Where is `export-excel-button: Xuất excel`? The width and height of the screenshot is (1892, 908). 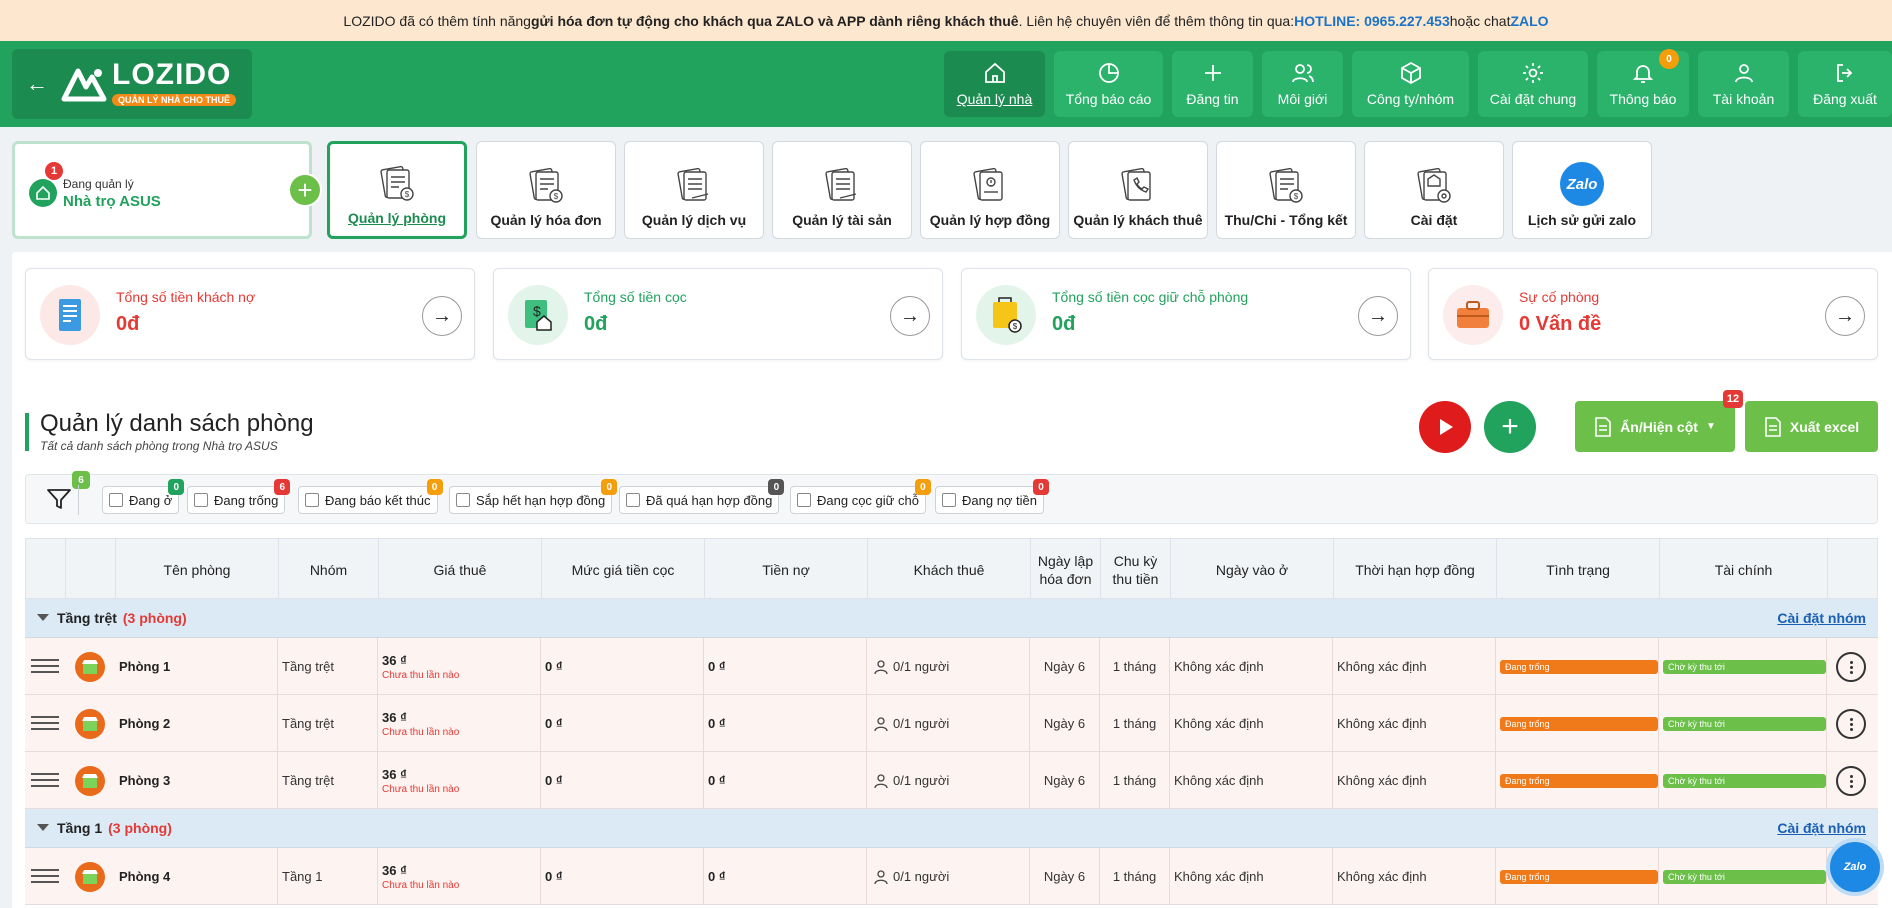 export-excel-button: Xuất excel is located at coordinates (1811, 426).